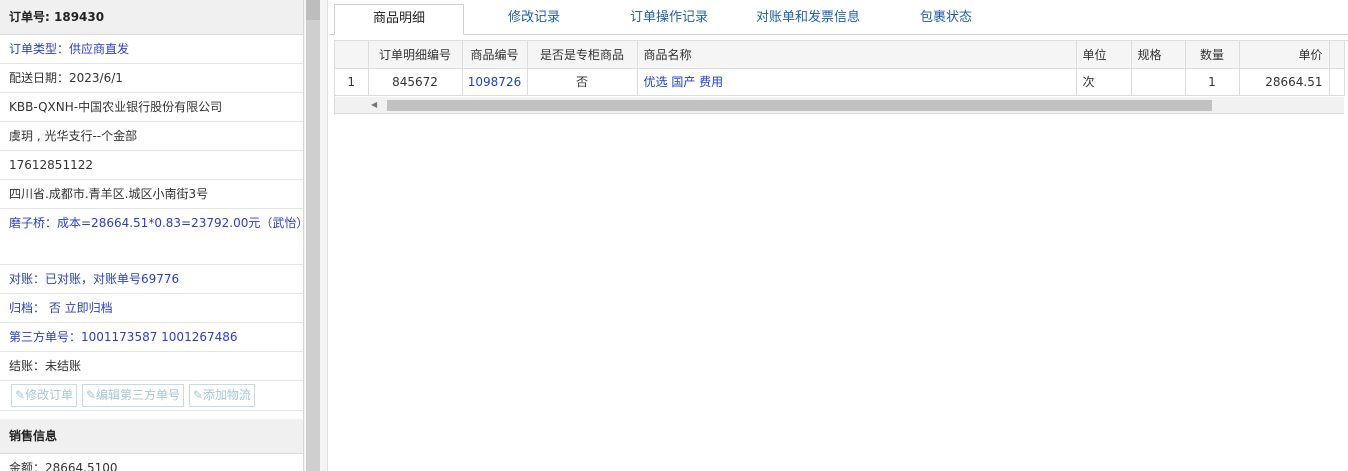 Image resolution: width=1348 pixels, height=471 pixels. What do you see at coordinates (352, 55) in the screenshot?
I see `column-header` at bounding box center [352, 55].